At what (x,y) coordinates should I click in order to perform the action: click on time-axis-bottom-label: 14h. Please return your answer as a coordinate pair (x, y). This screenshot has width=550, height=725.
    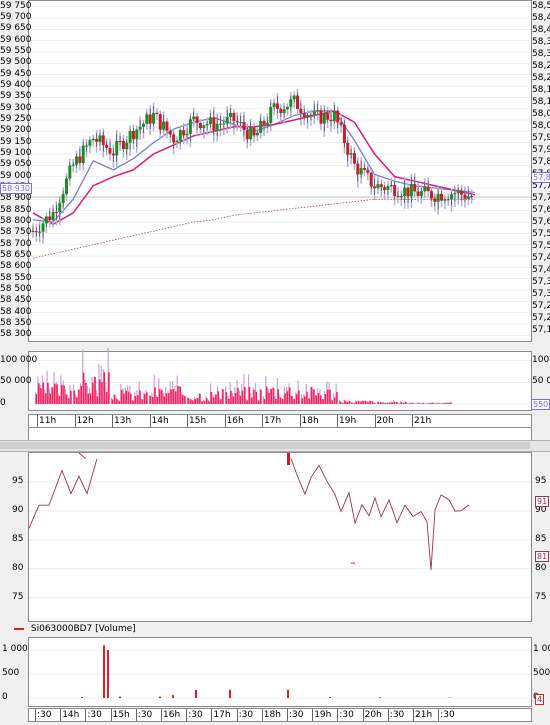
    Looking at the image, I should click on (71, 715).